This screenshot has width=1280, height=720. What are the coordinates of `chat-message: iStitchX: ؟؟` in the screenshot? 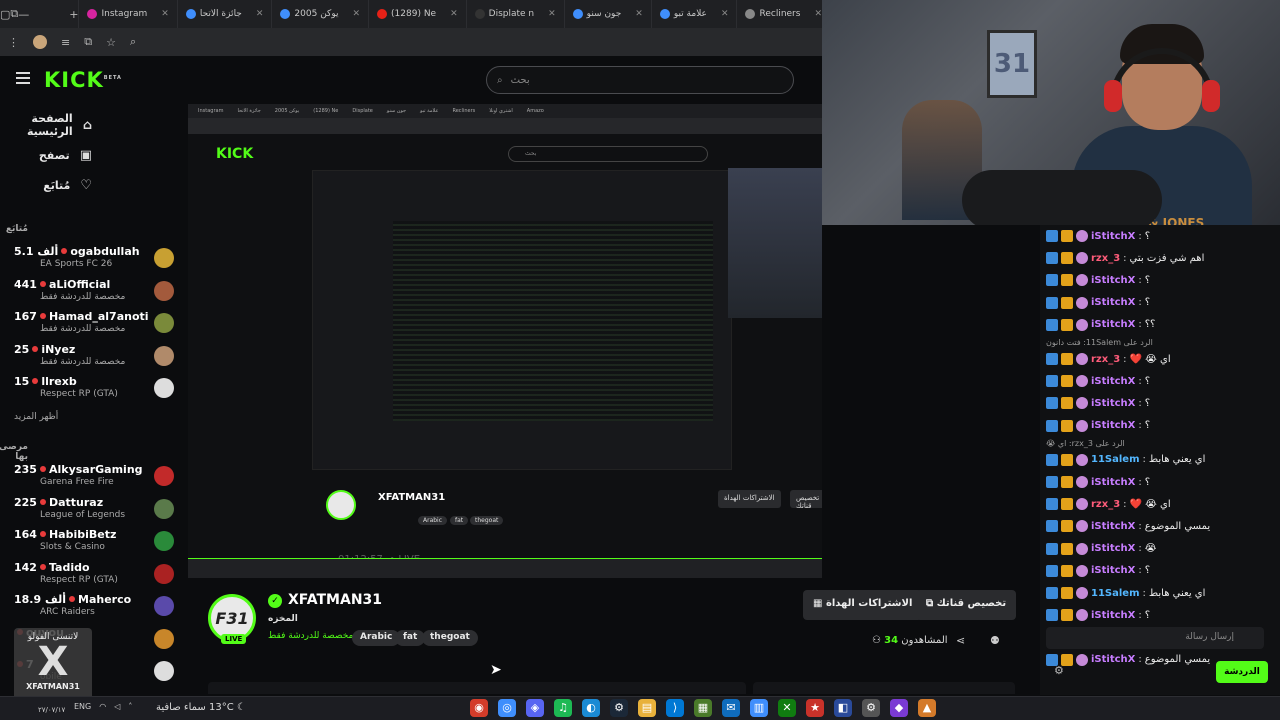 It's located at (1161, 325).